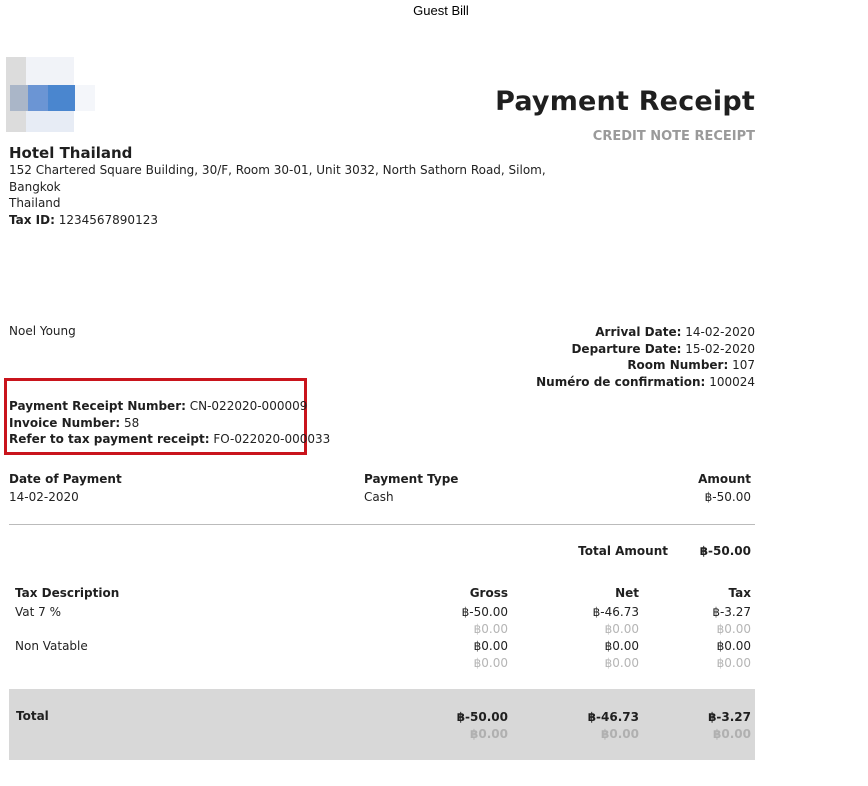 The width and height of the screenshot is (868, 786). What do you see at coordinates (382, 524) in the screenshot?
I see `divider` at bounding box center [382, 524].